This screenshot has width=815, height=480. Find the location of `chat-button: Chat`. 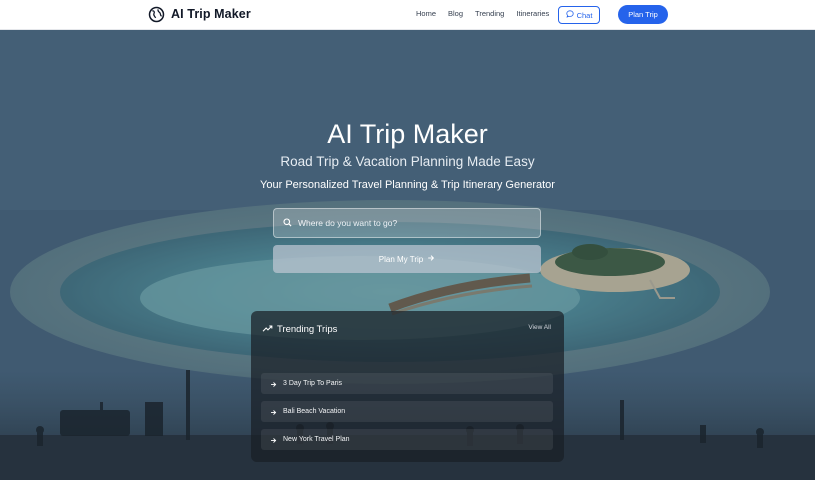

chat-button: Chat is located at coordinates (579, 15).